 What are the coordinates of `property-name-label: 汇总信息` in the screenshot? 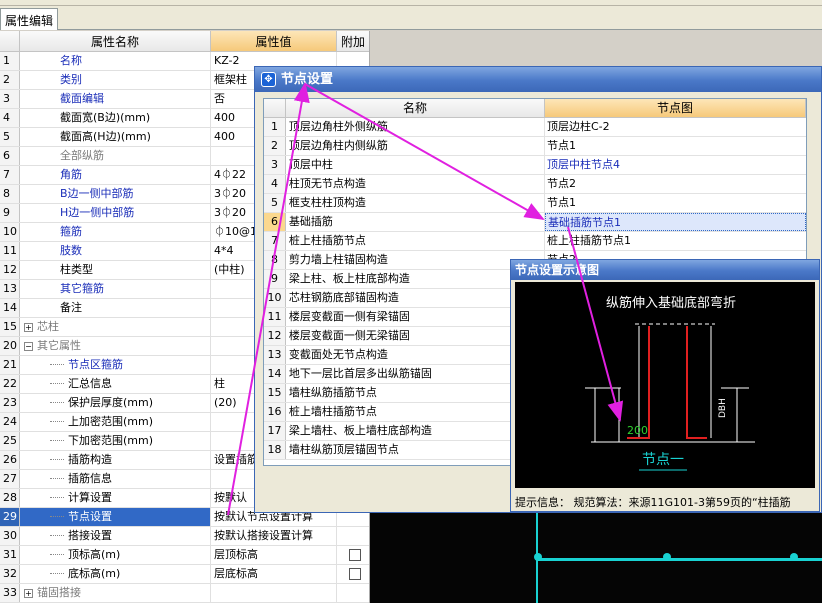 It's located at (90, 383).